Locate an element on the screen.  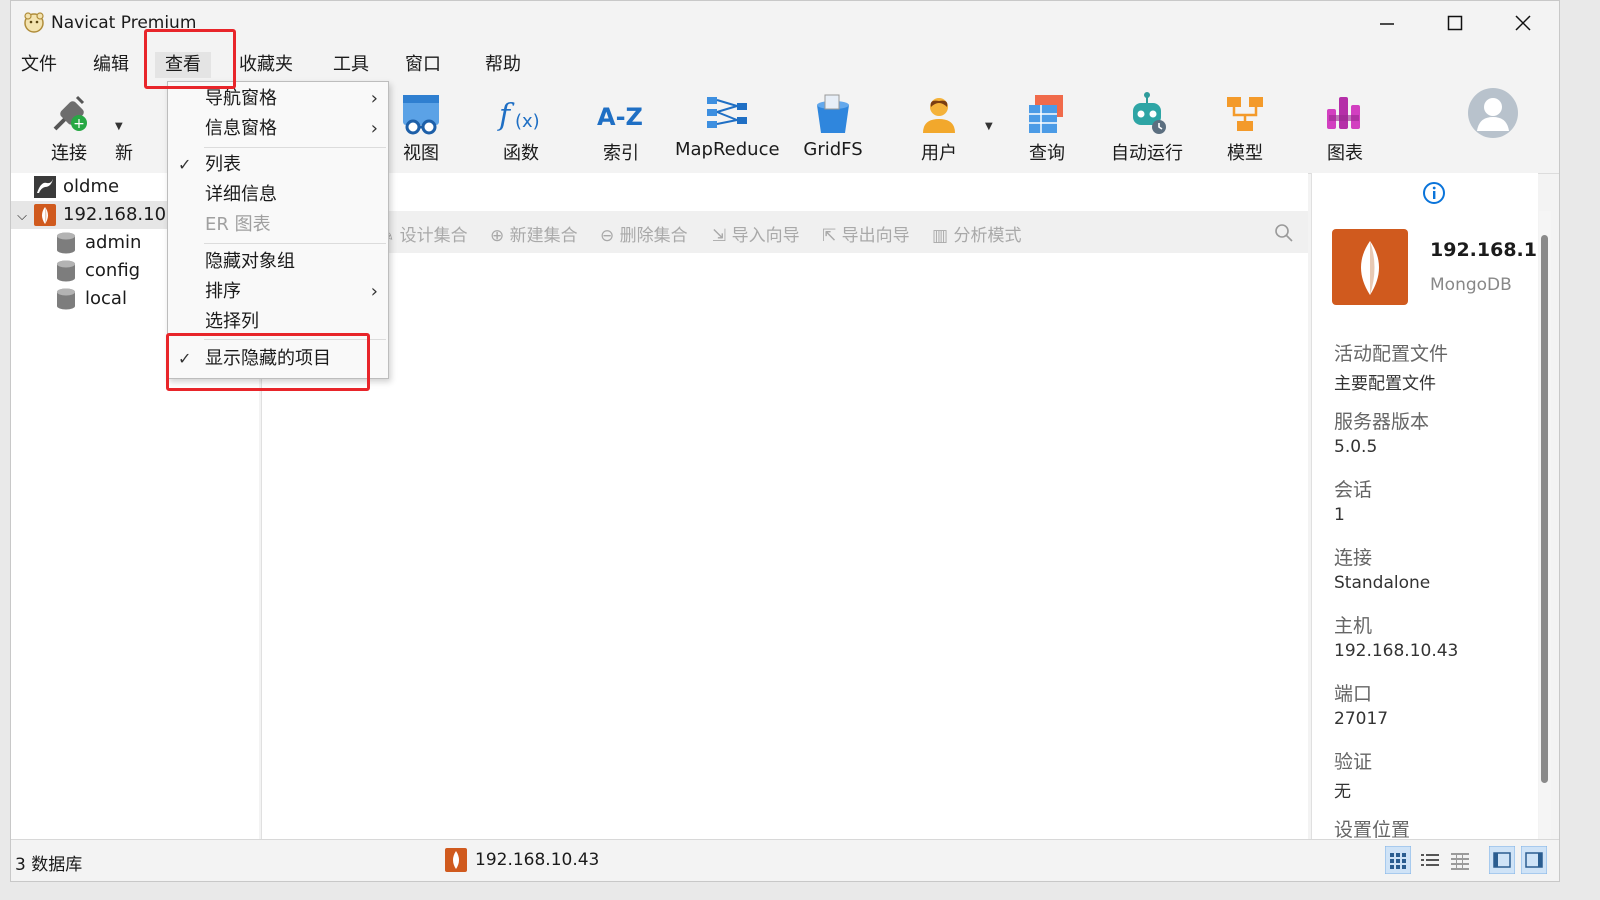
connect-label: 连接 is located at coordinates (69, 153).